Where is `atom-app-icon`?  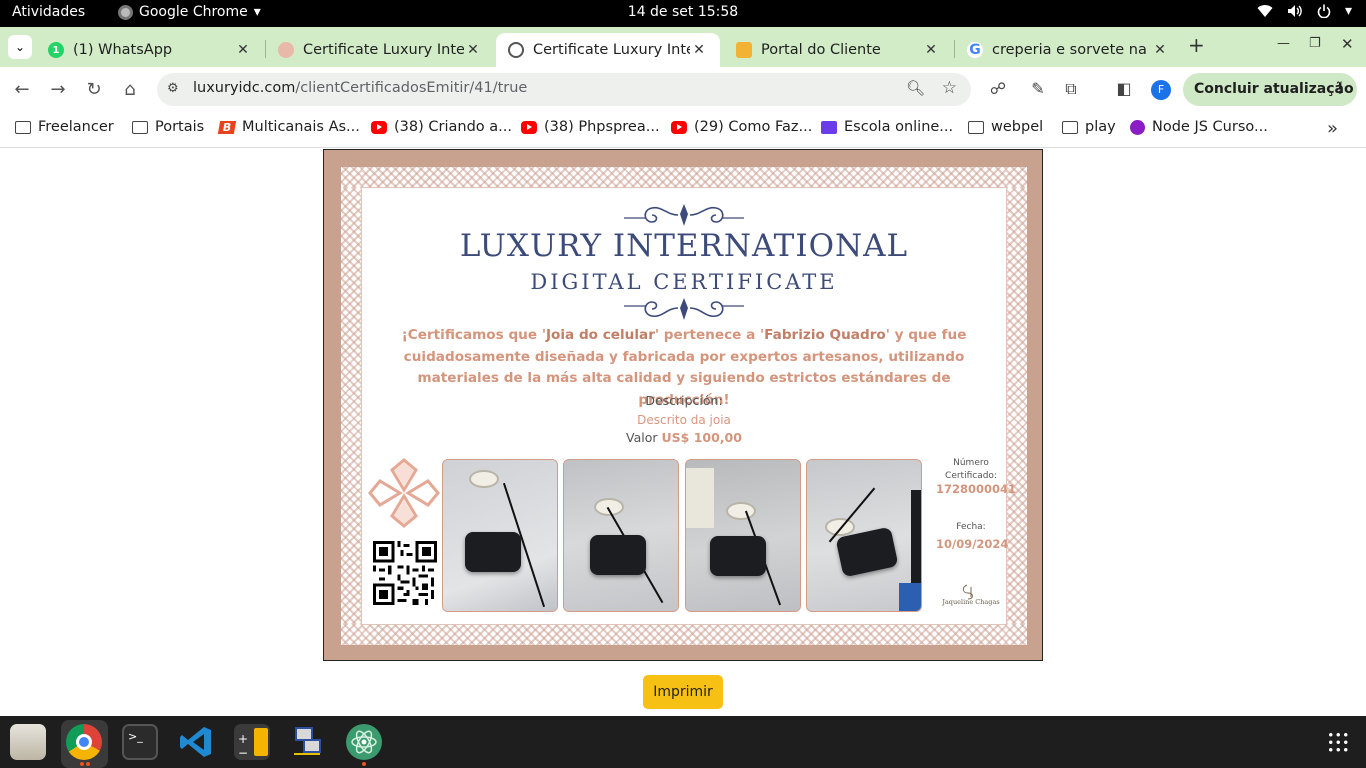
atom-app-icon is located at coordinates (364, 742).